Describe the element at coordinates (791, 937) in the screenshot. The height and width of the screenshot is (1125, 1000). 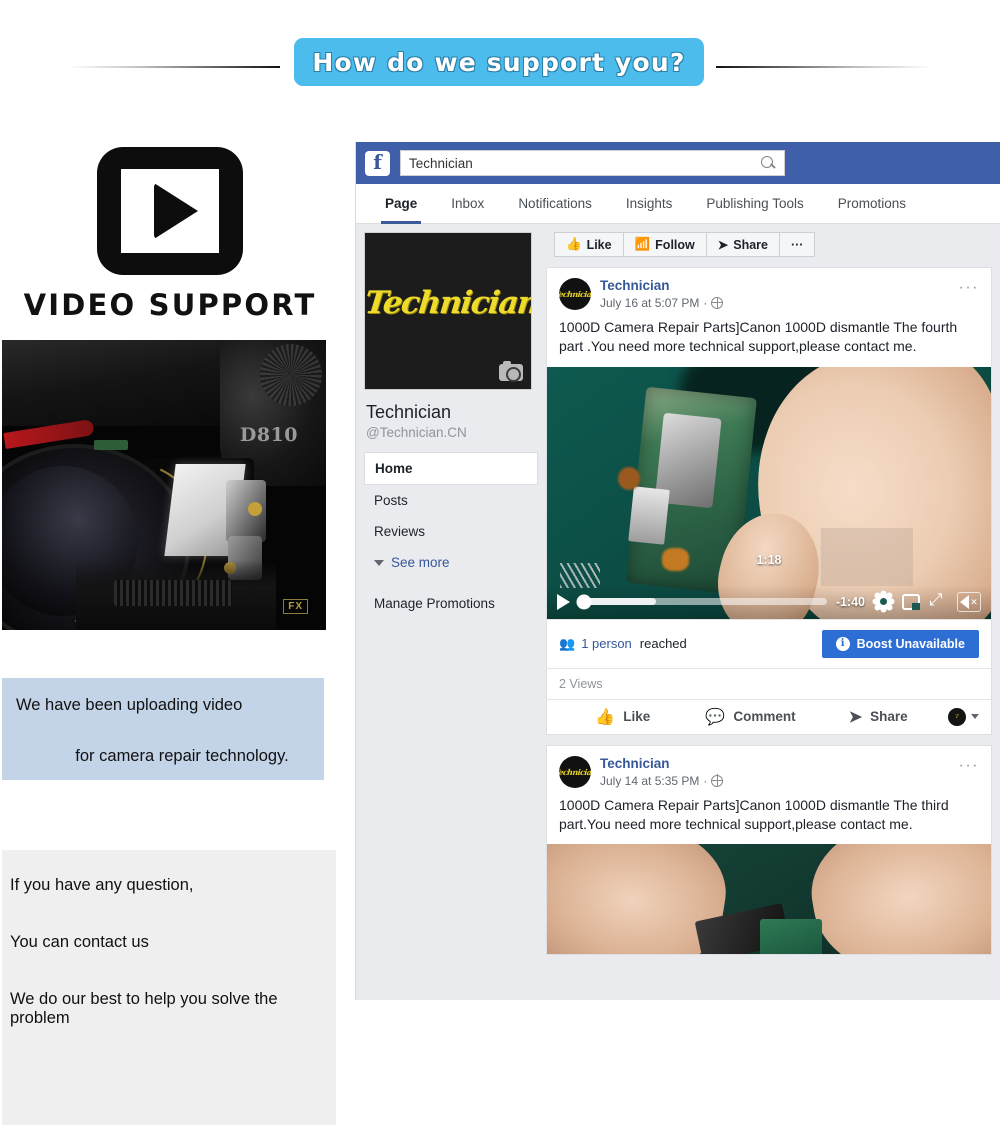
I see `video-circuit-board` at that location.